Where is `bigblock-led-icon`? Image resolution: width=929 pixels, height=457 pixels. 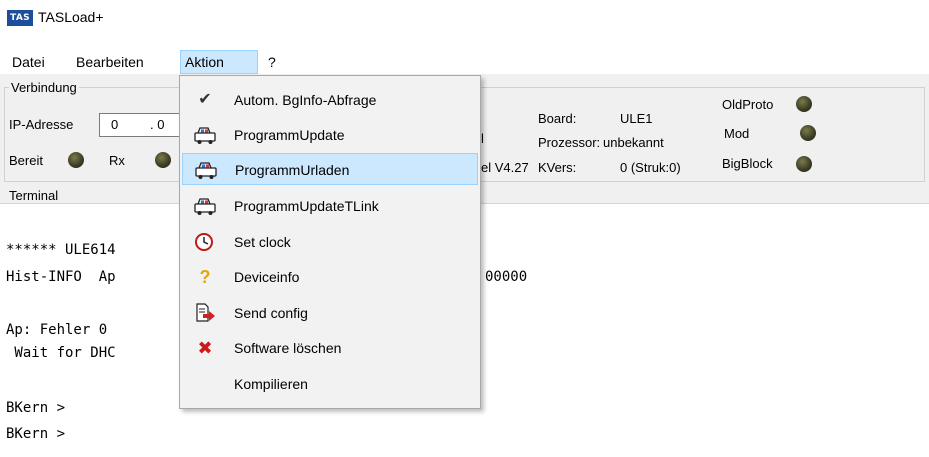
bigblock-led-icon is located at coordinates (804, 164).